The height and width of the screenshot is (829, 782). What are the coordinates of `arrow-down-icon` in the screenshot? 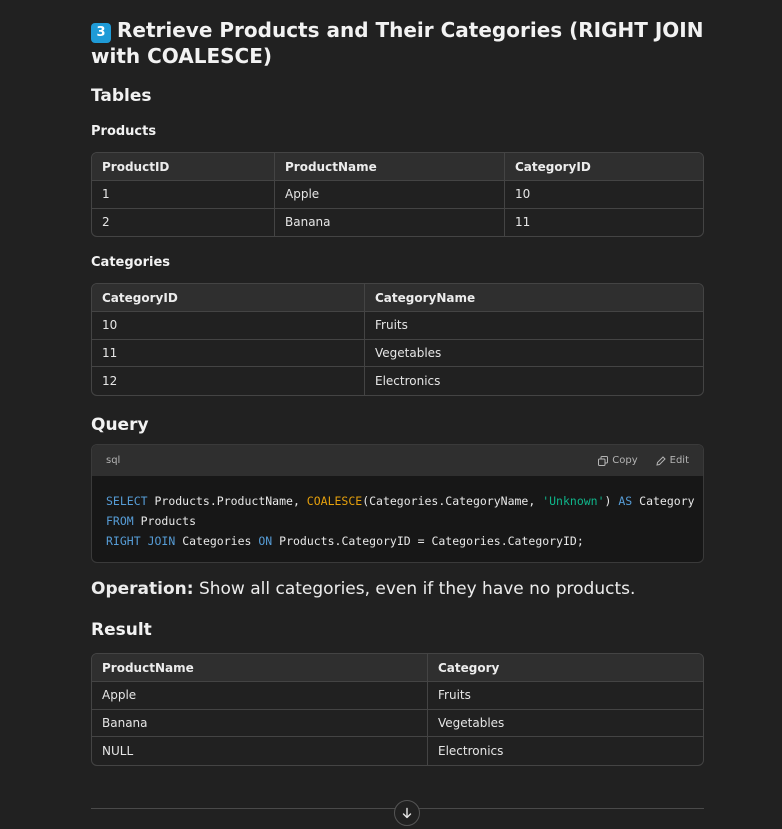 It's located at (407, 813).